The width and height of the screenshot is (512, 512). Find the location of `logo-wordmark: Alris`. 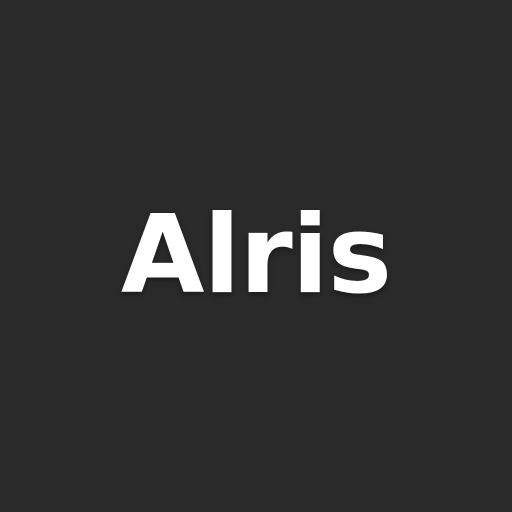

logo-wordmark: Alris is located at coordinates (256, 255).